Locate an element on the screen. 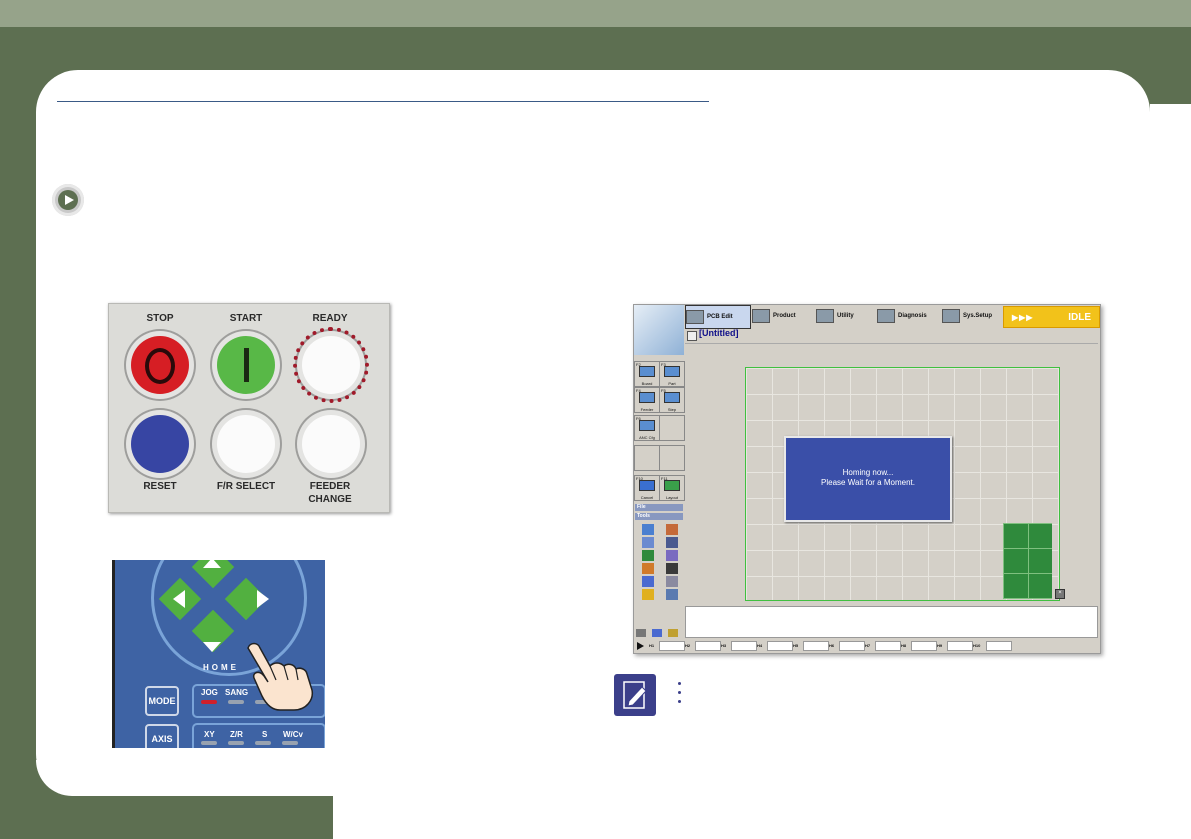 The width and height of the screenshot is (1191, 839). wcv-led is located at coordinates (290, 743).